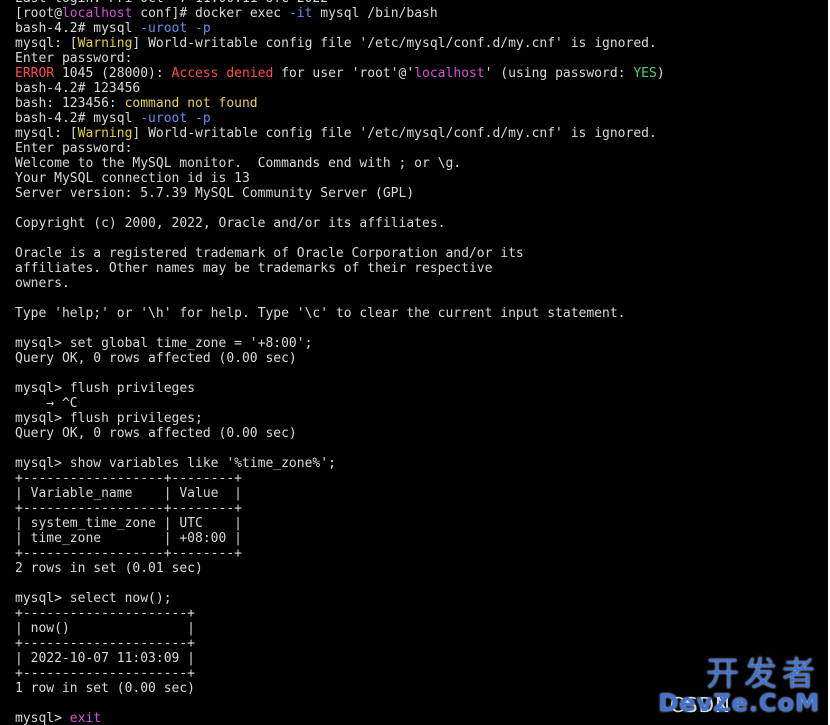 The height and width of the screenshot is (725, 830). Describe the element at coordinates (78, 88) in the screenshot. I see `terminal-text-segment: bash-4.2# 123456` at that location.